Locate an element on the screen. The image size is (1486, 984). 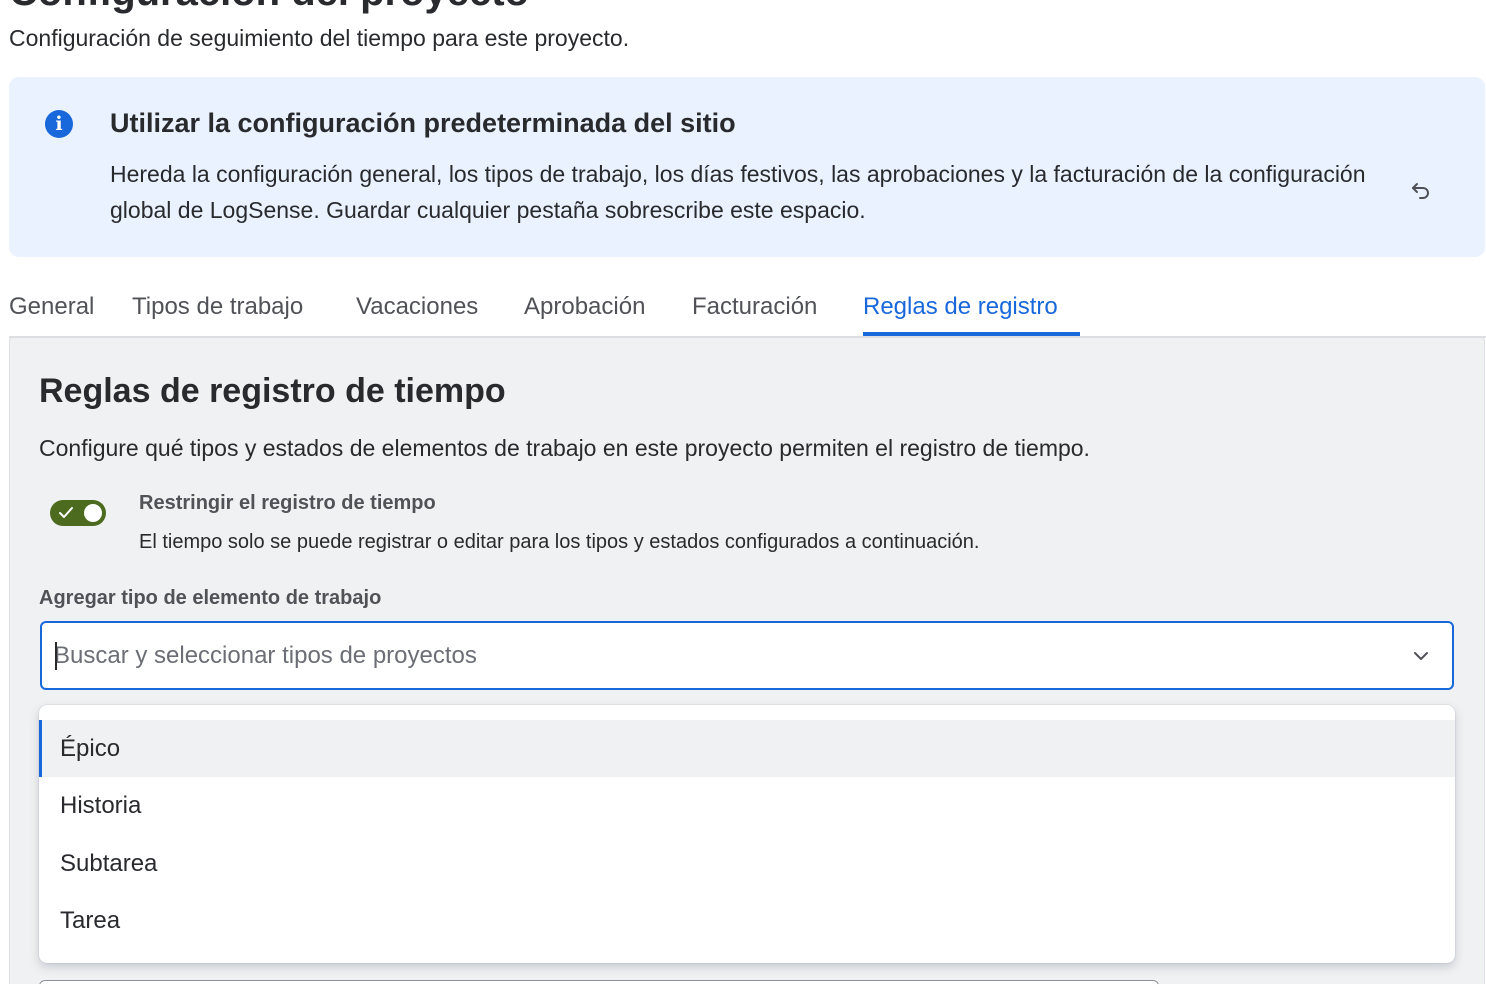
toggle-knob is located at coordinates (93, 513).